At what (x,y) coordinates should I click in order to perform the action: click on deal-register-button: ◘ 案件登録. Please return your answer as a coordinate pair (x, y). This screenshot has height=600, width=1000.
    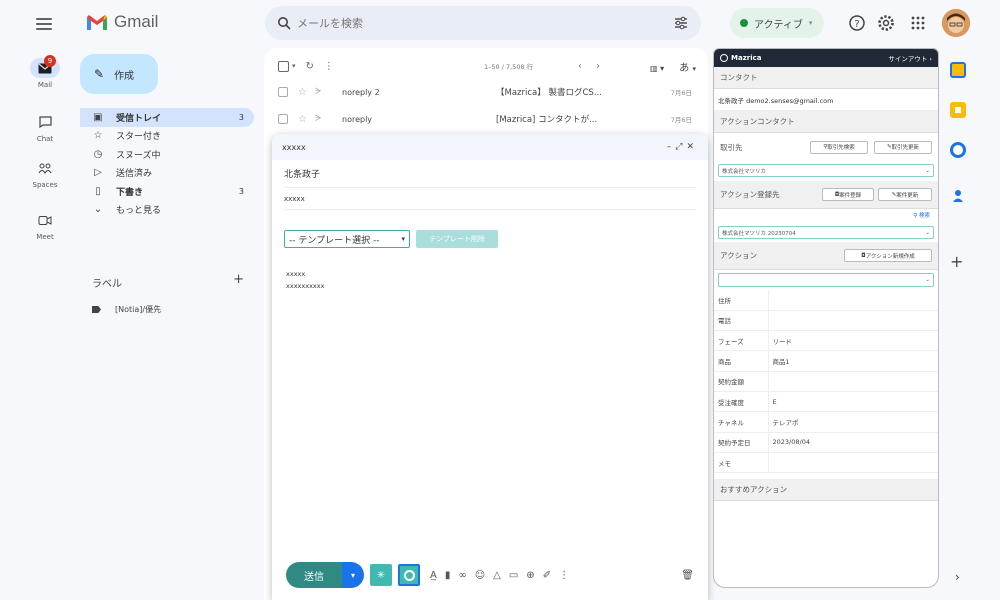
    Looking at the image, I should click on (848, 194).